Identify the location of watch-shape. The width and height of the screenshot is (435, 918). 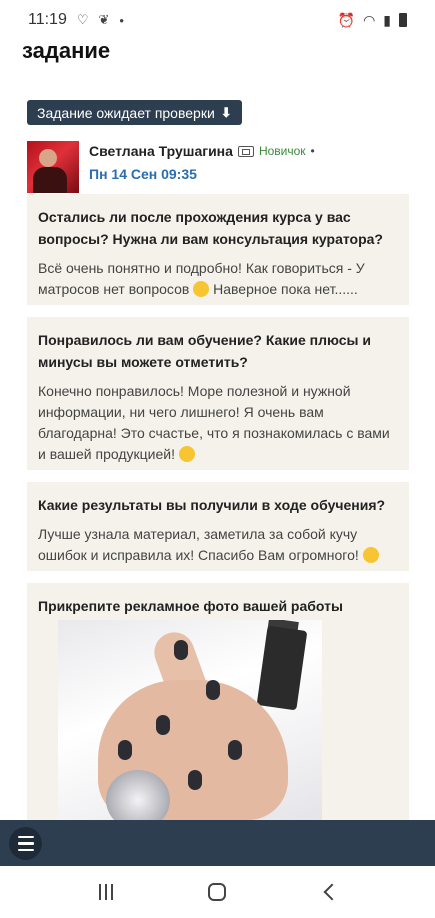
(138, 797).